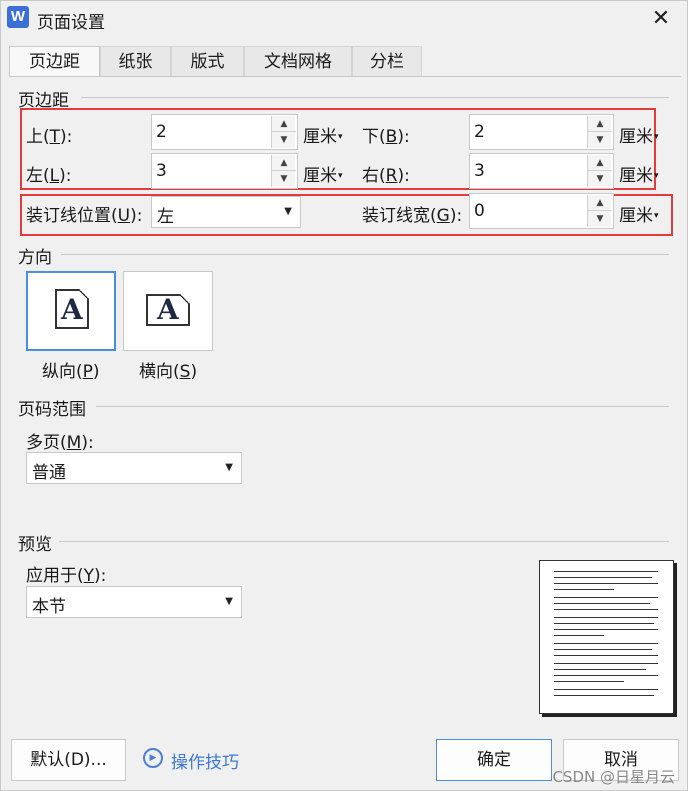  Describe the element at coordinates (323, 173) in the screenshot. I see `left-margin-unit-dropdown: 厘米▾` at that location.